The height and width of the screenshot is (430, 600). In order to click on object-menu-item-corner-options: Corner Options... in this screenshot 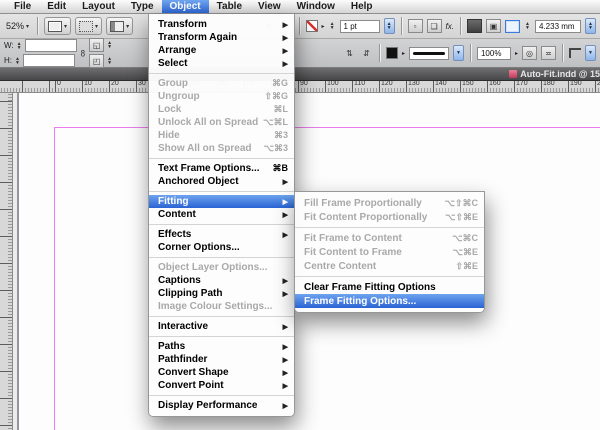, I will do `click(221, 247)`.